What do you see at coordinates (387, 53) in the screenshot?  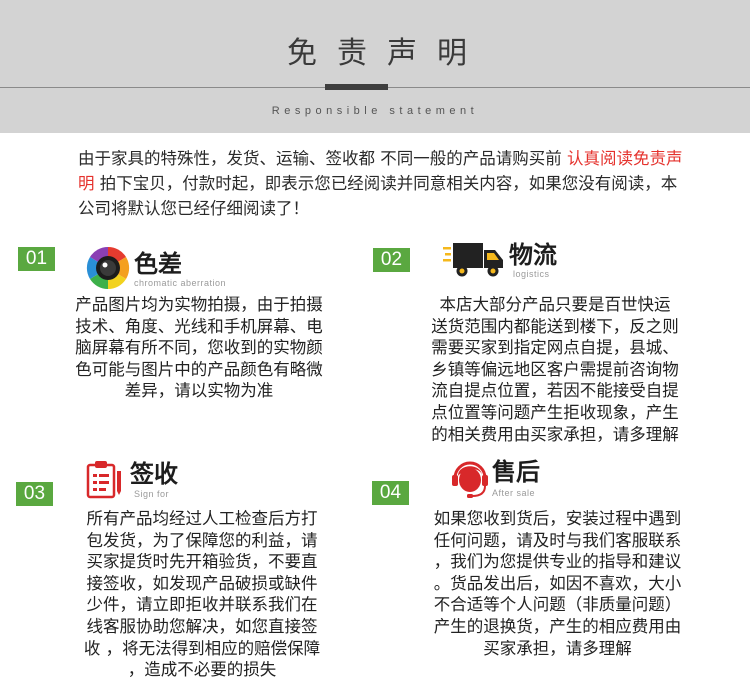 I see `page-title: 免责声明` at bounding box center [387, 53].